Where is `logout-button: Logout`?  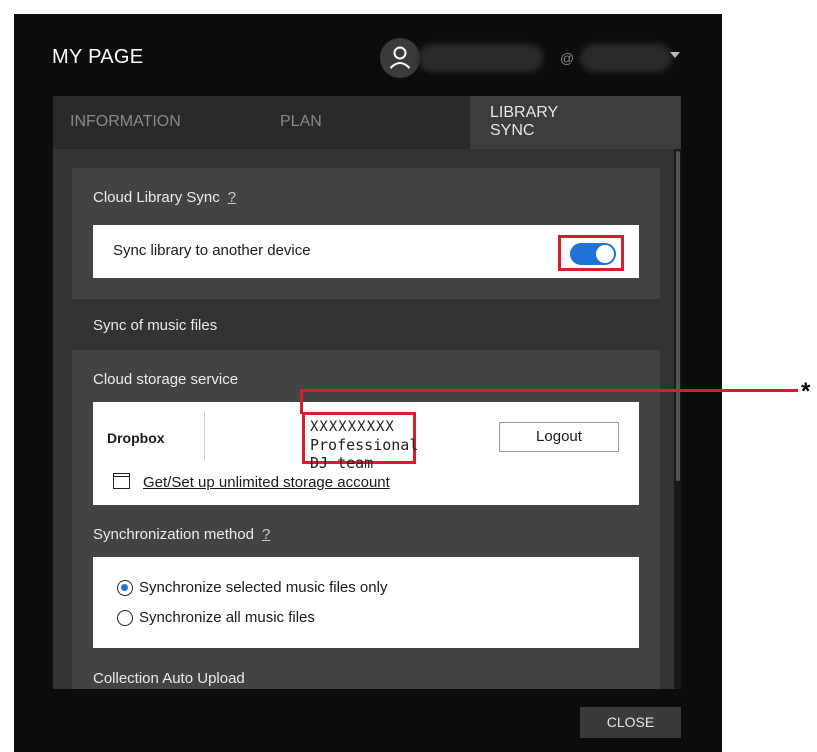 logout-button: Logout is located at coordinates (559, 437).